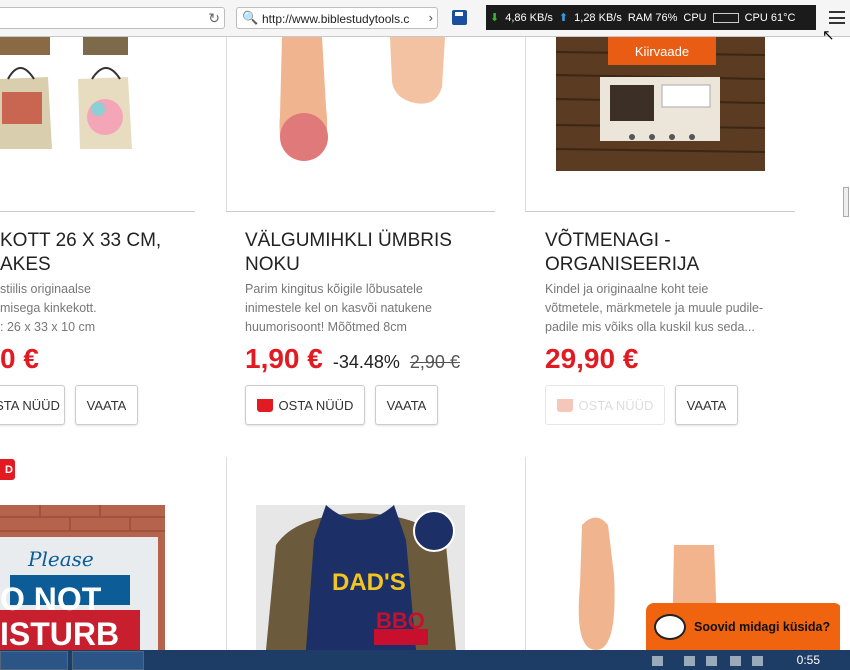  Describe the element at coordinates (284, 358) in the screenshot. I see `price-value: 1,90 €` at that location.